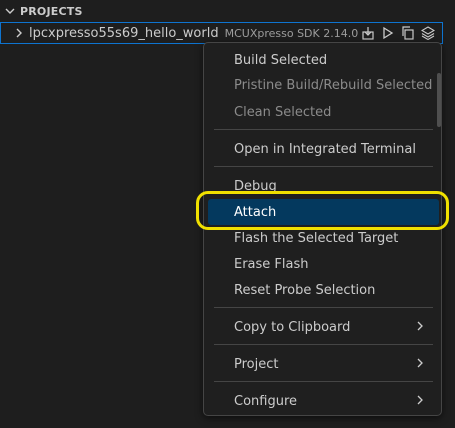  What do you see at coordinates (323, 327) in the screenshot?
I see `menu-item-copy-to-clipboard: Copy to Clipboard` at bounding box center [323, 327].